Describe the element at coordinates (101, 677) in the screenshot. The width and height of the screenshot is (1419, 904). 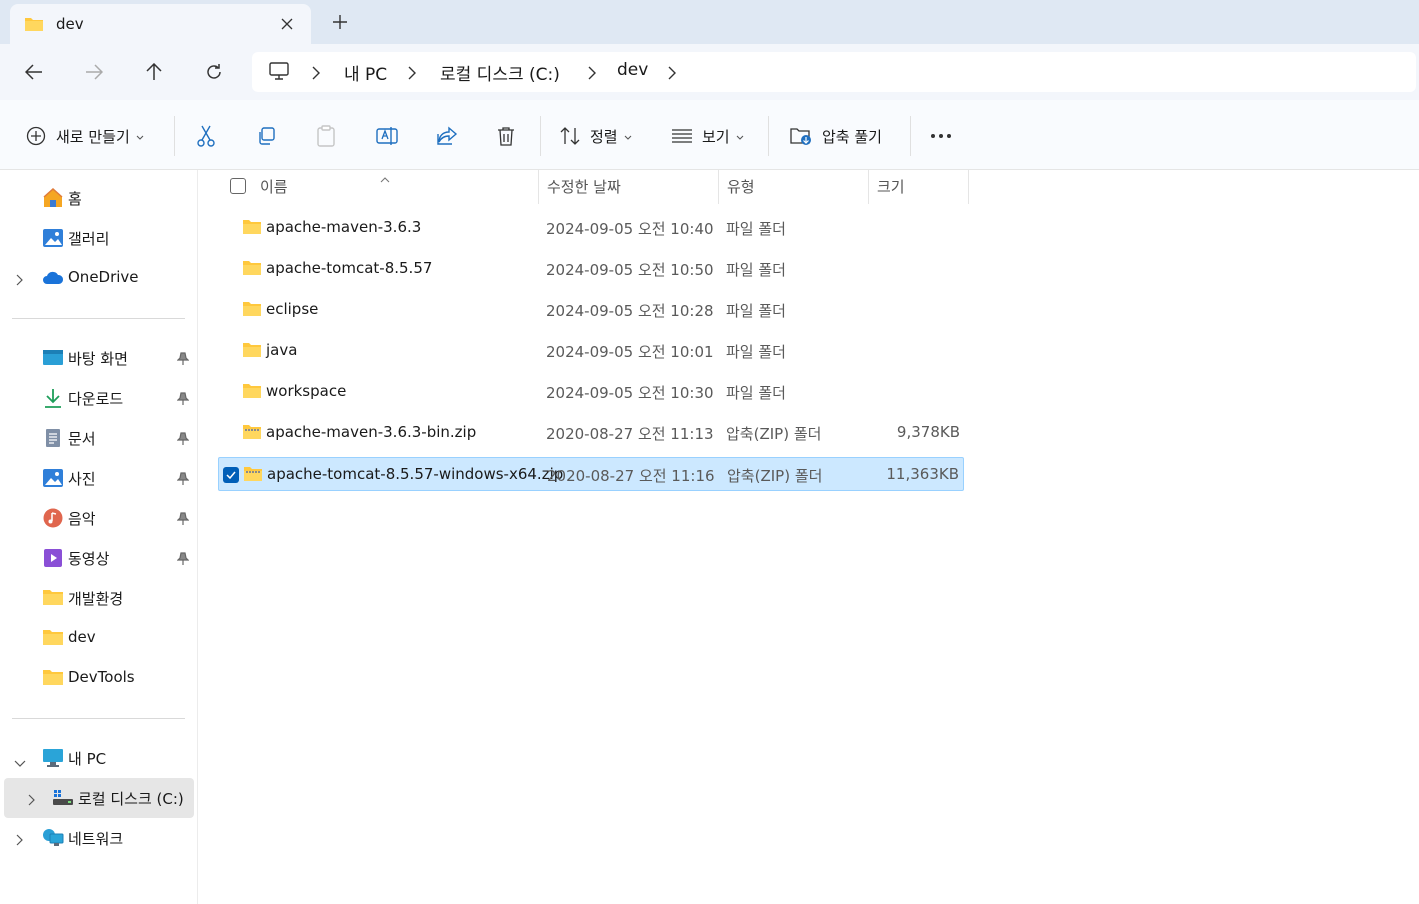
I see `sidebar-item-label: DevTools` at that location.